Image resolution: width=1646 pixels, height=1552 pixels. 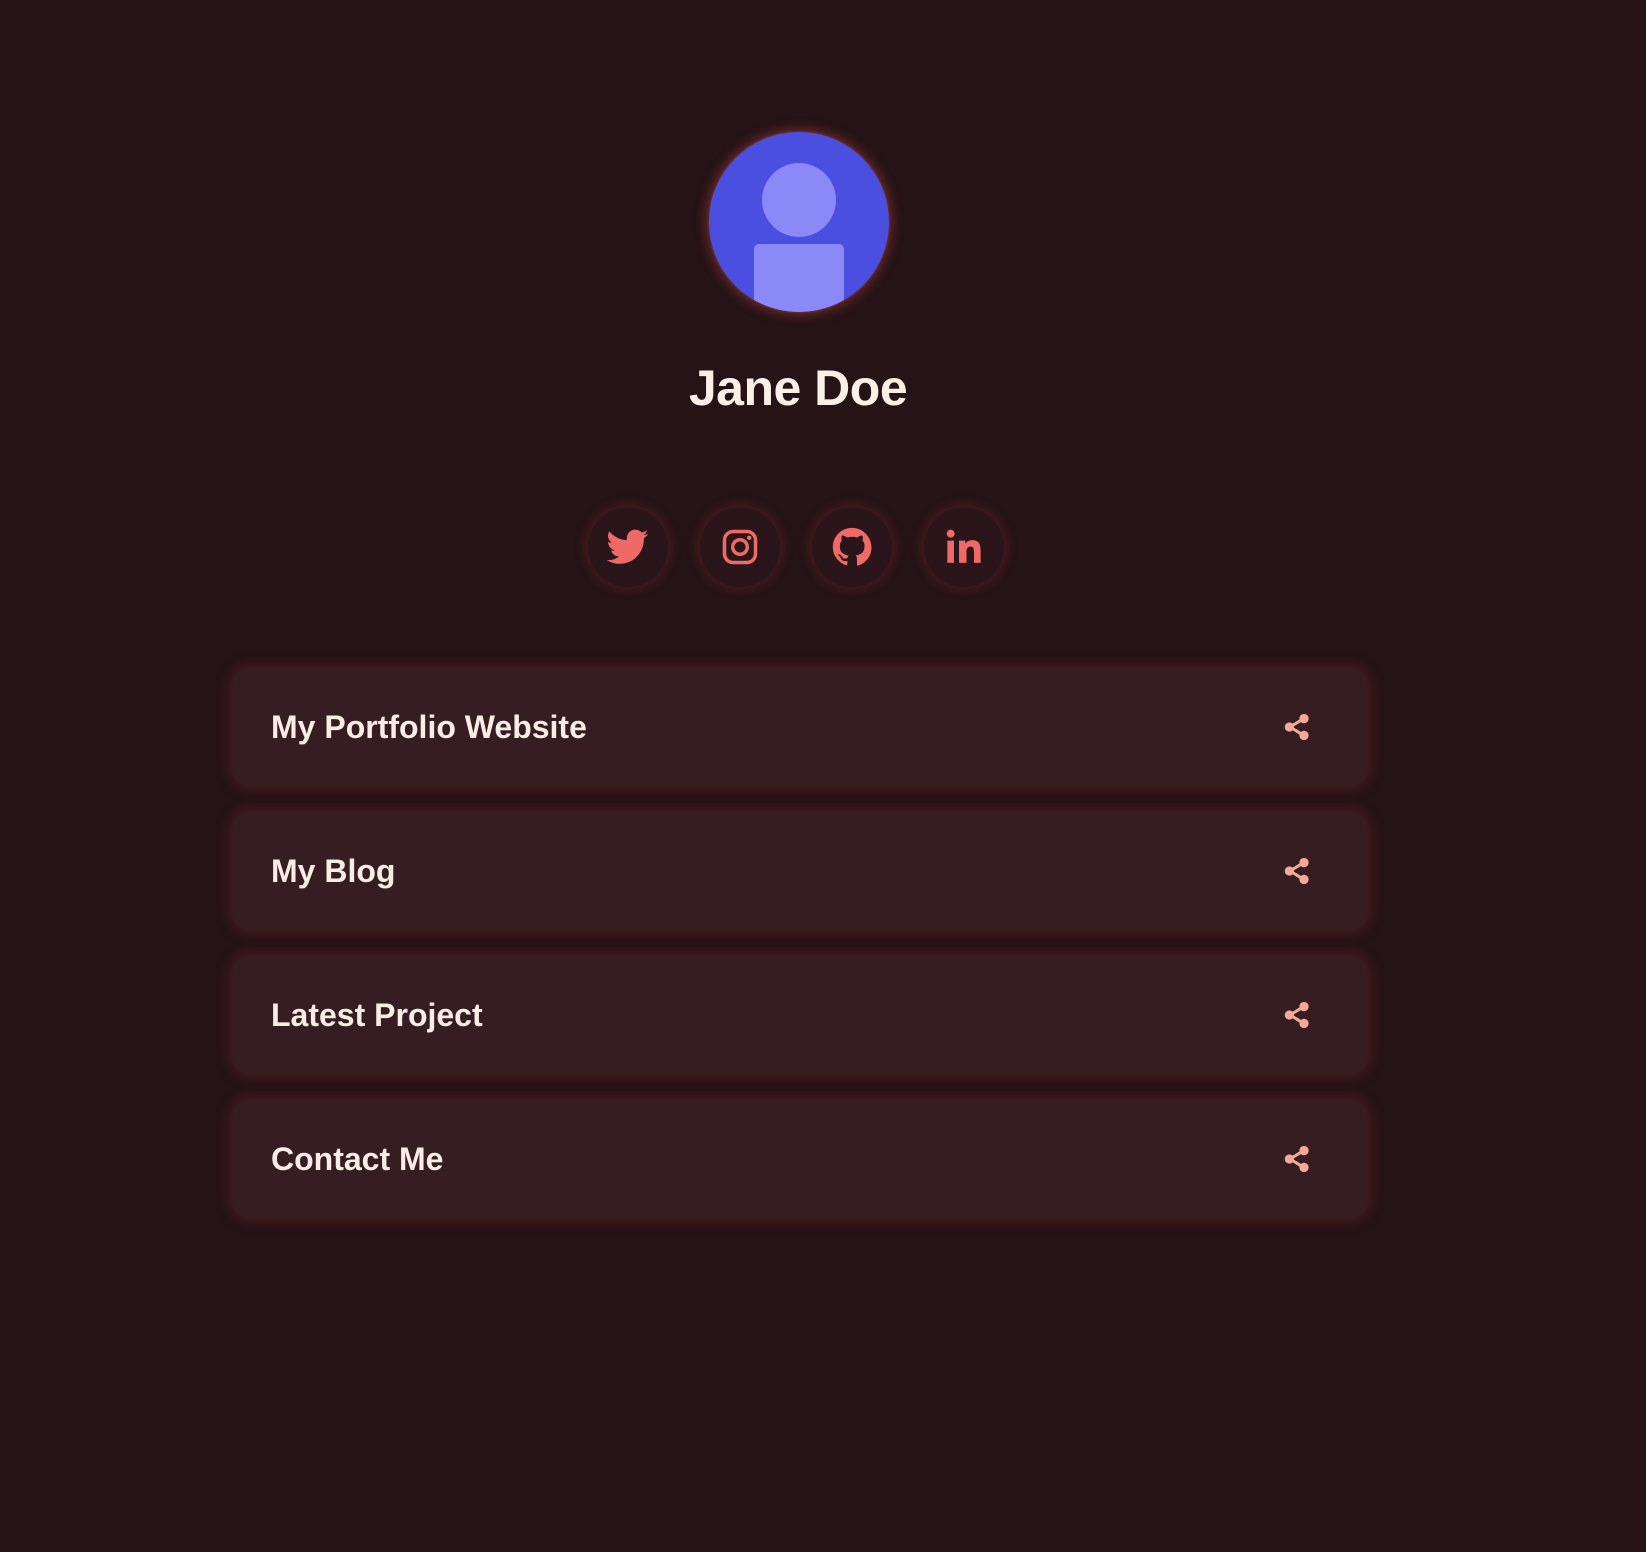 What do you see at coordinates (800, 1159) in the screenshot?
I see `link-card-contact: Contact Me` at bounding box center [800, 1159].